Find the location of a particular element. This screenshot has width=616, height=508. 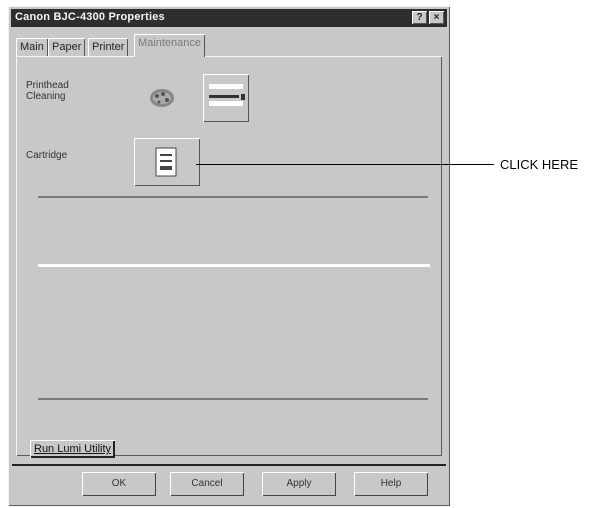

button-row-divider is located at coordinates (229, 465).